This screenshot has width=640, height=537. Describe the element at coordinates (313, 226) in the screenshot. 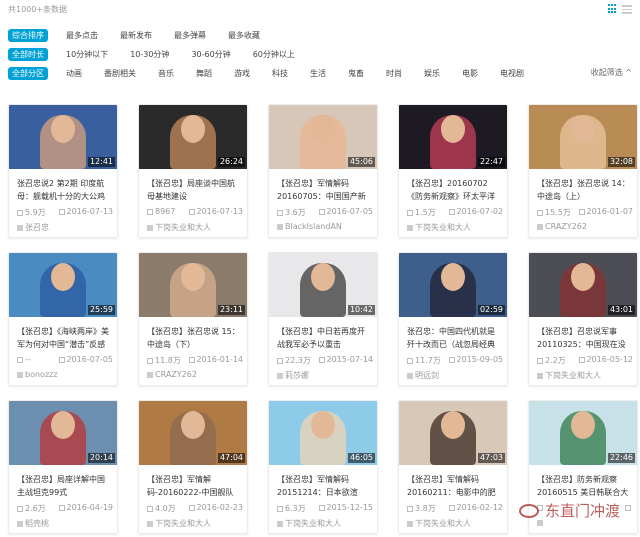

I see `uploader-name: BlackIslandAN` at that location.